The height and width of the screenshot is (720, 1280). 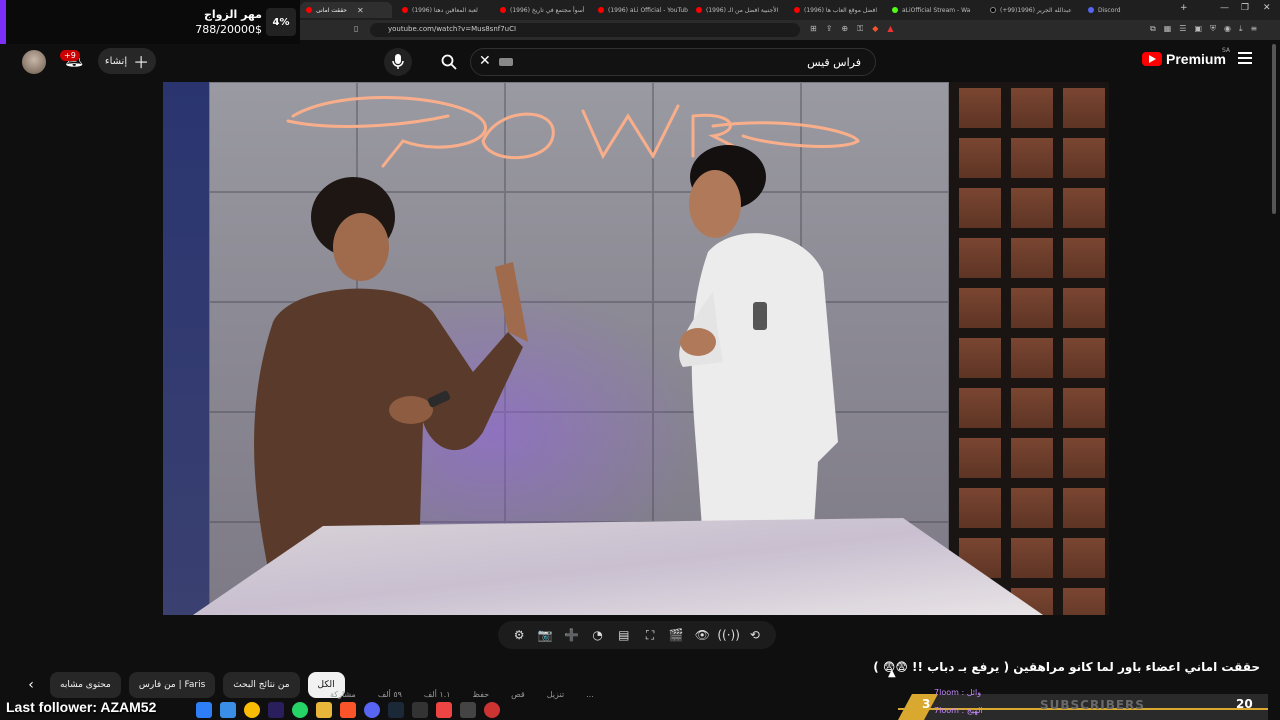 I want to click on tab-label: aLiOfficial Stream - Wa, so click(x=936, y=10).